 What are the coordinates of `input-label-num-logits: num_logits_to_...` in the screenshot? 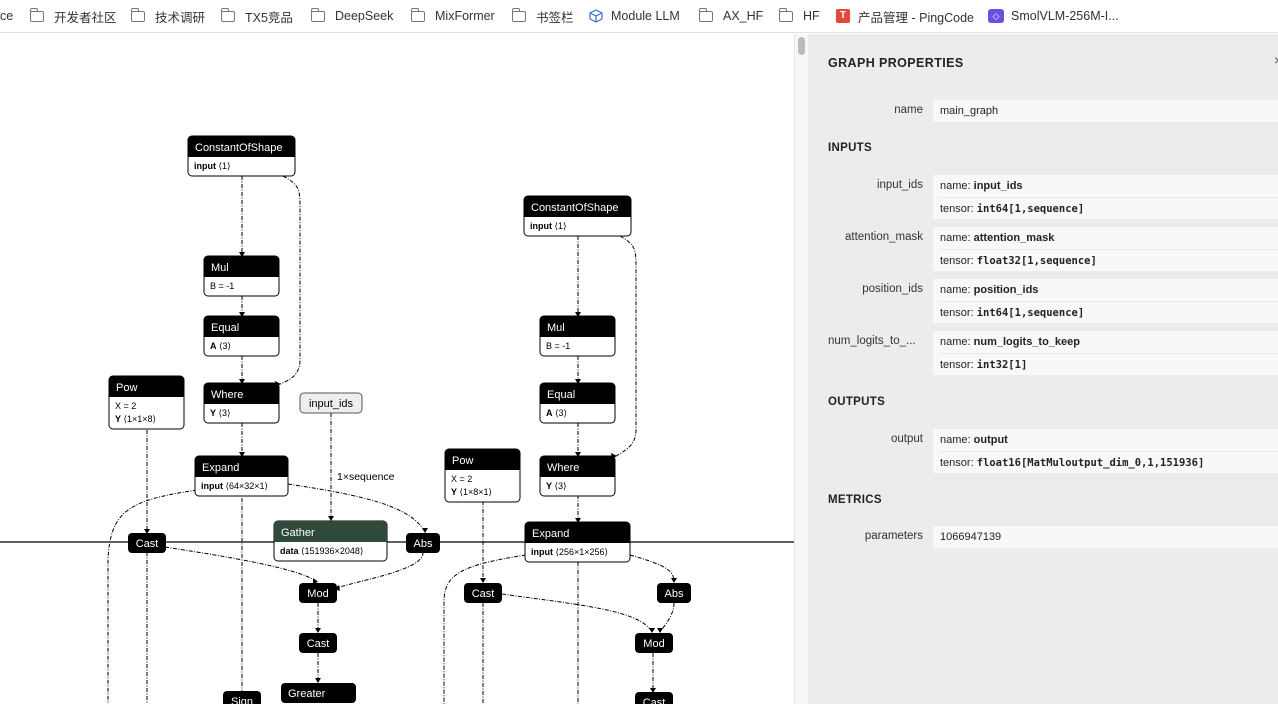 It's located at (872, 341).